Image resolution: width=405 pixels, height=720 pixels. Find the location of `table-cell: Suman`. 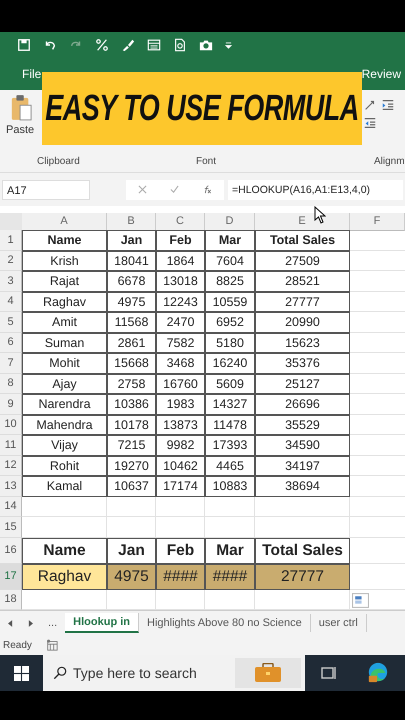

table-cell: Suman is located at coordinates (64, 342).